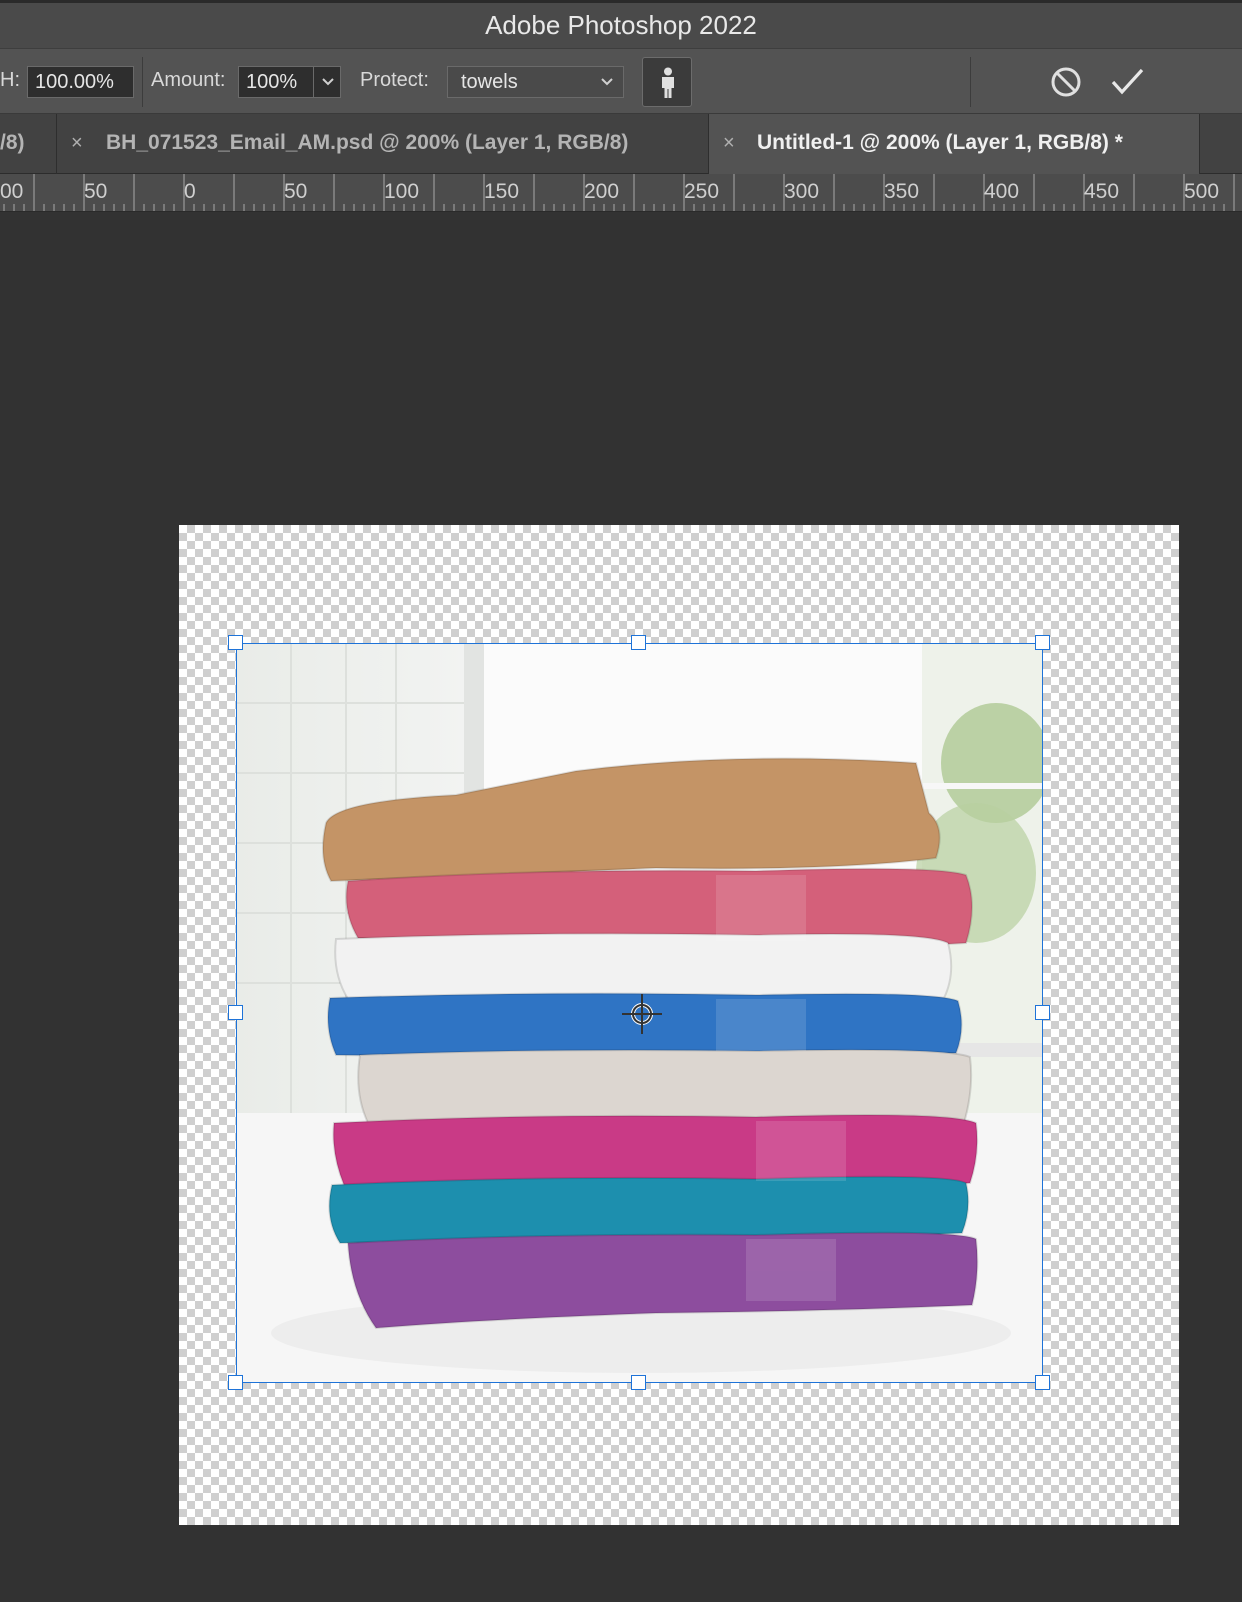 The image size is (1242, 1602). What do you see at coordinates (940, 142) in the screenshot?
I see `tab-label: Untitled-1 @ 200% (Layer 1, RGB/8) *` at bounding box center [940, 142].